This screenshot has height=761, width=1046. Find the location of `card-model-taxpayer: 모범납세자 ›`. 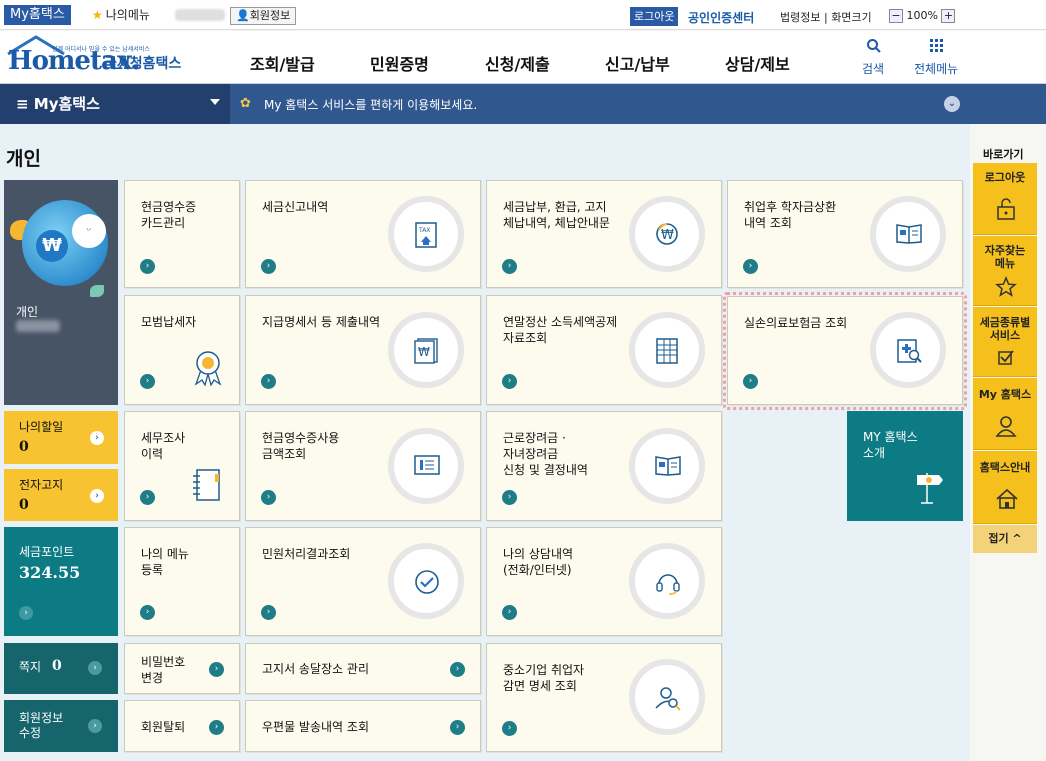

card-model-taxpayer: 모범납세자 › is located at coordinates (182, 350).